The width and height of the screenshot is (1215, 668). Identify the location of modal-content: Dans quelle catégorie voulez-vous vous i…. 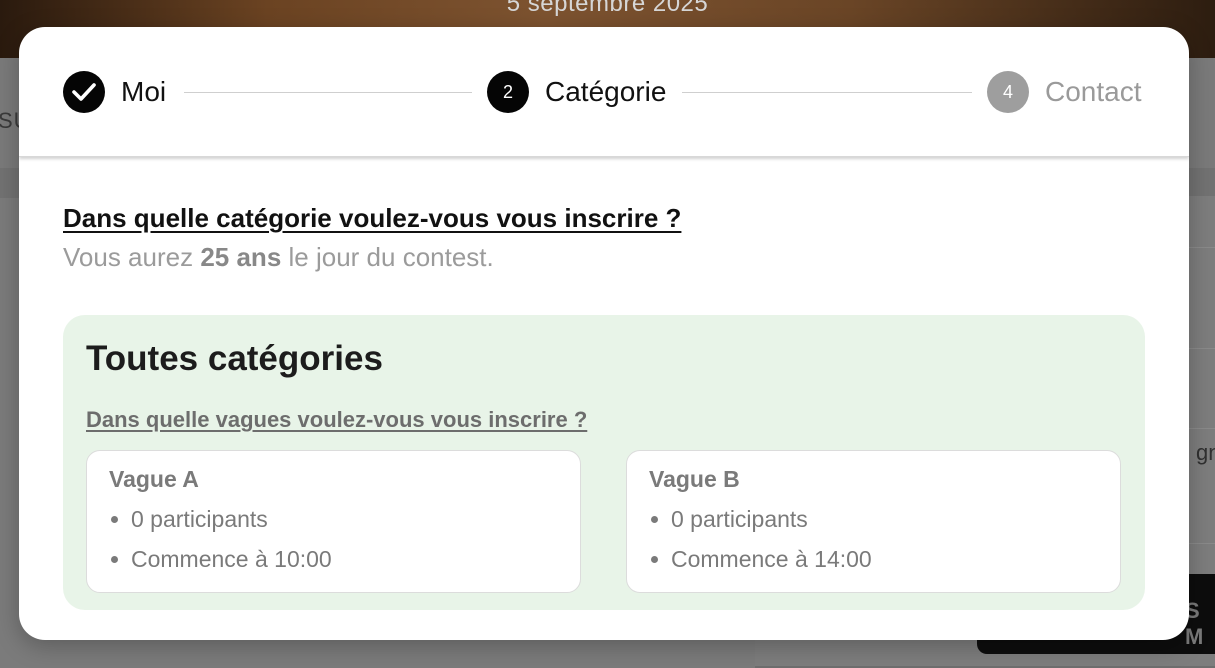
(604, 238).